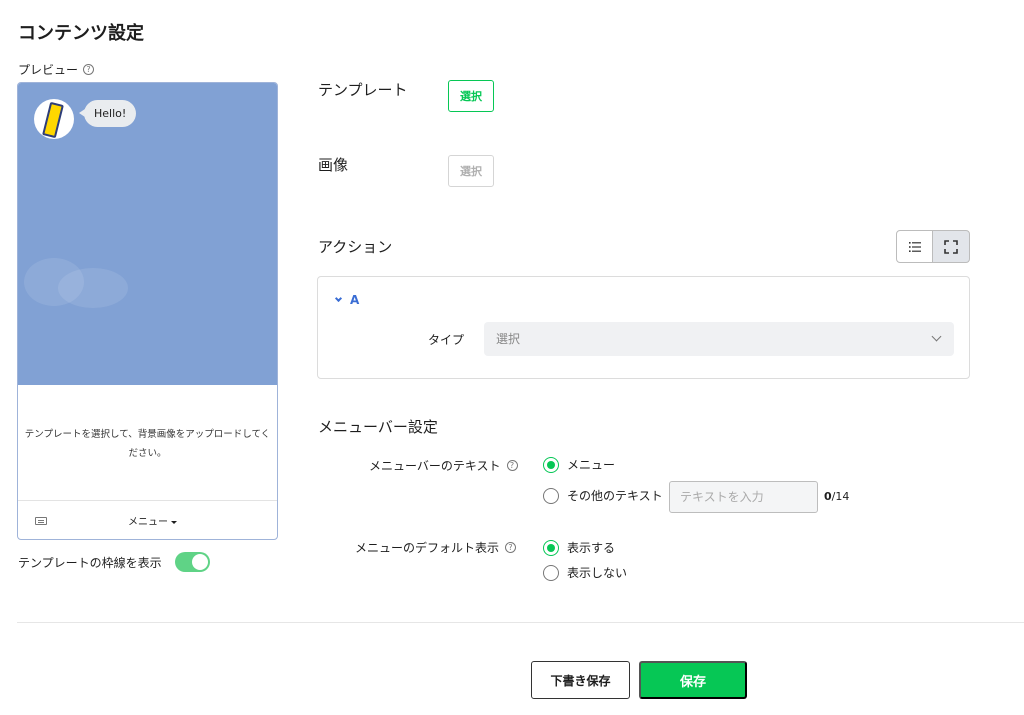 The width and height of the screenshot is (1024, 715). I want to click on frame-toggle, so click(192, 562).